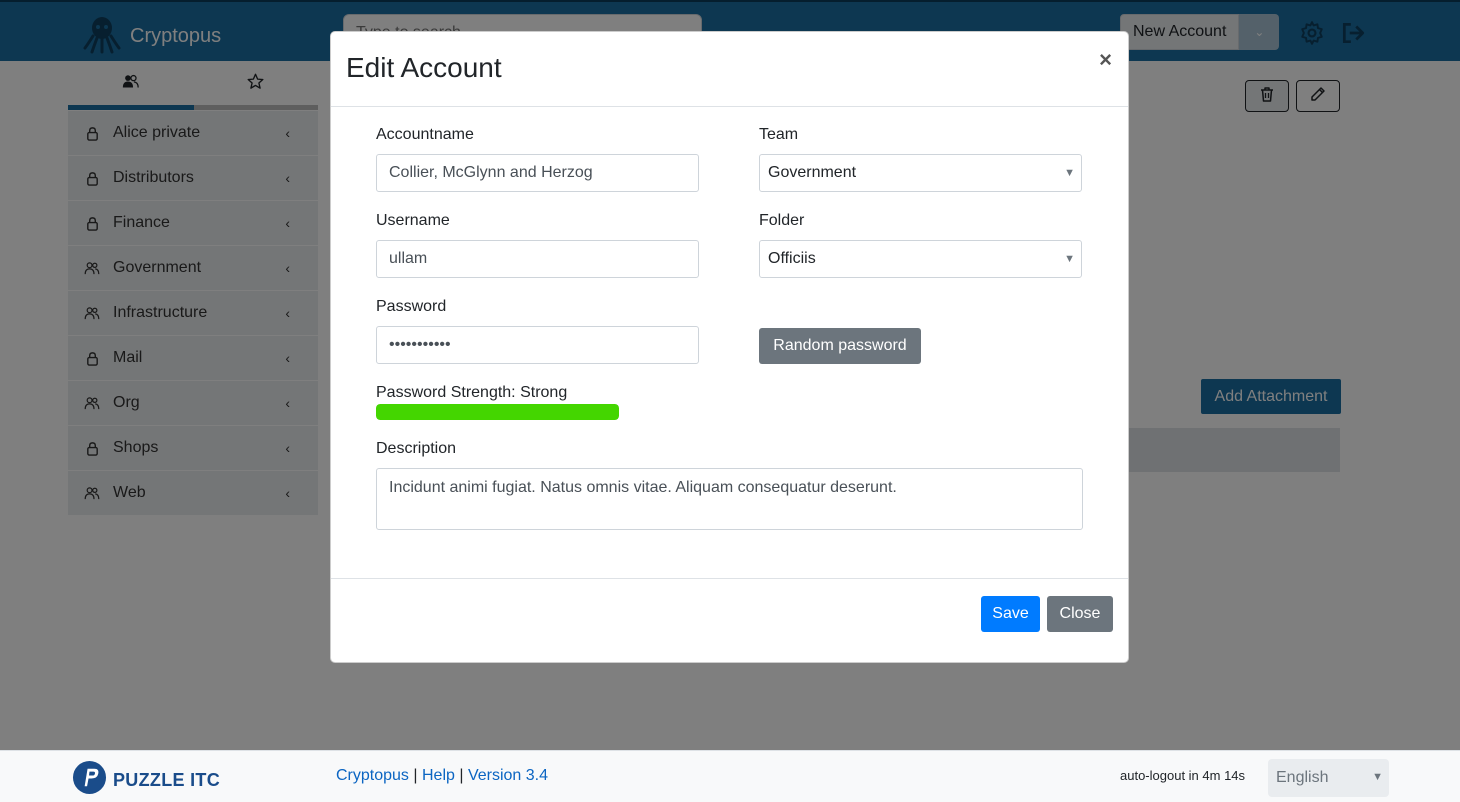 Image resolution: width=1460 pixels, height=802 pixels. What do you see at coordinates (920, 173) in the screenshot?
I see `team-select: Government ▼` at bounding box center [920, 173].